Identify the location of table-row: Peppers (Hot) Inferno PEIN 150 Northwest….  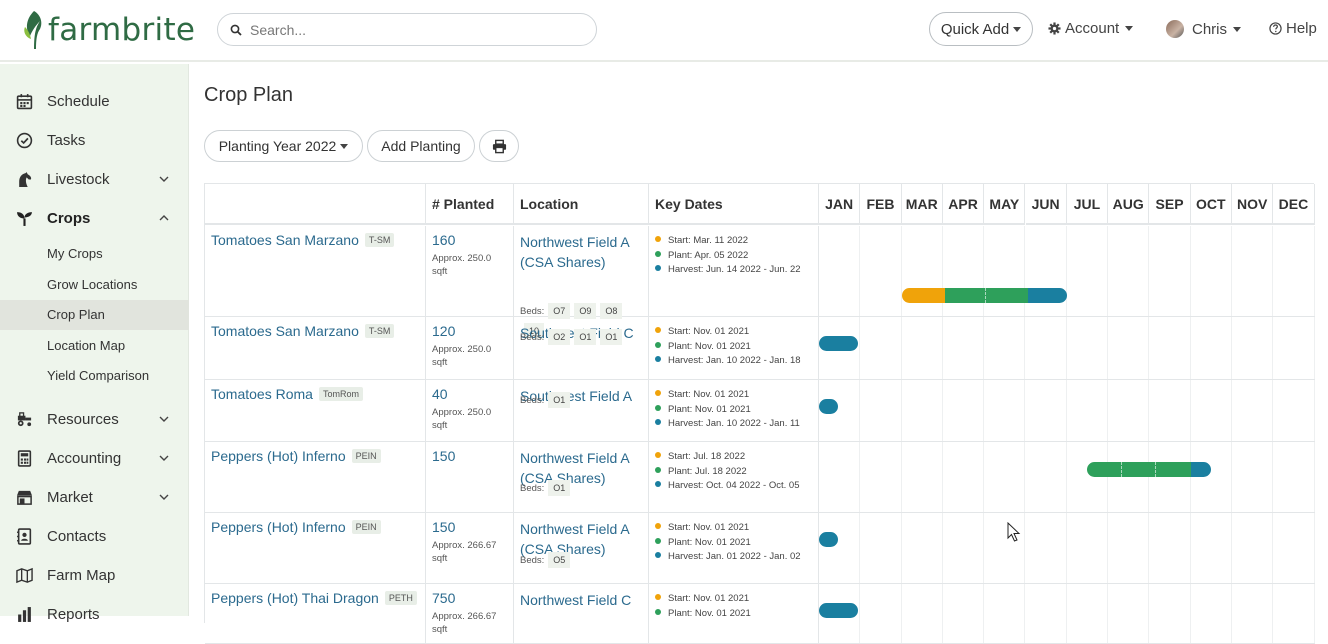
(760, 477).